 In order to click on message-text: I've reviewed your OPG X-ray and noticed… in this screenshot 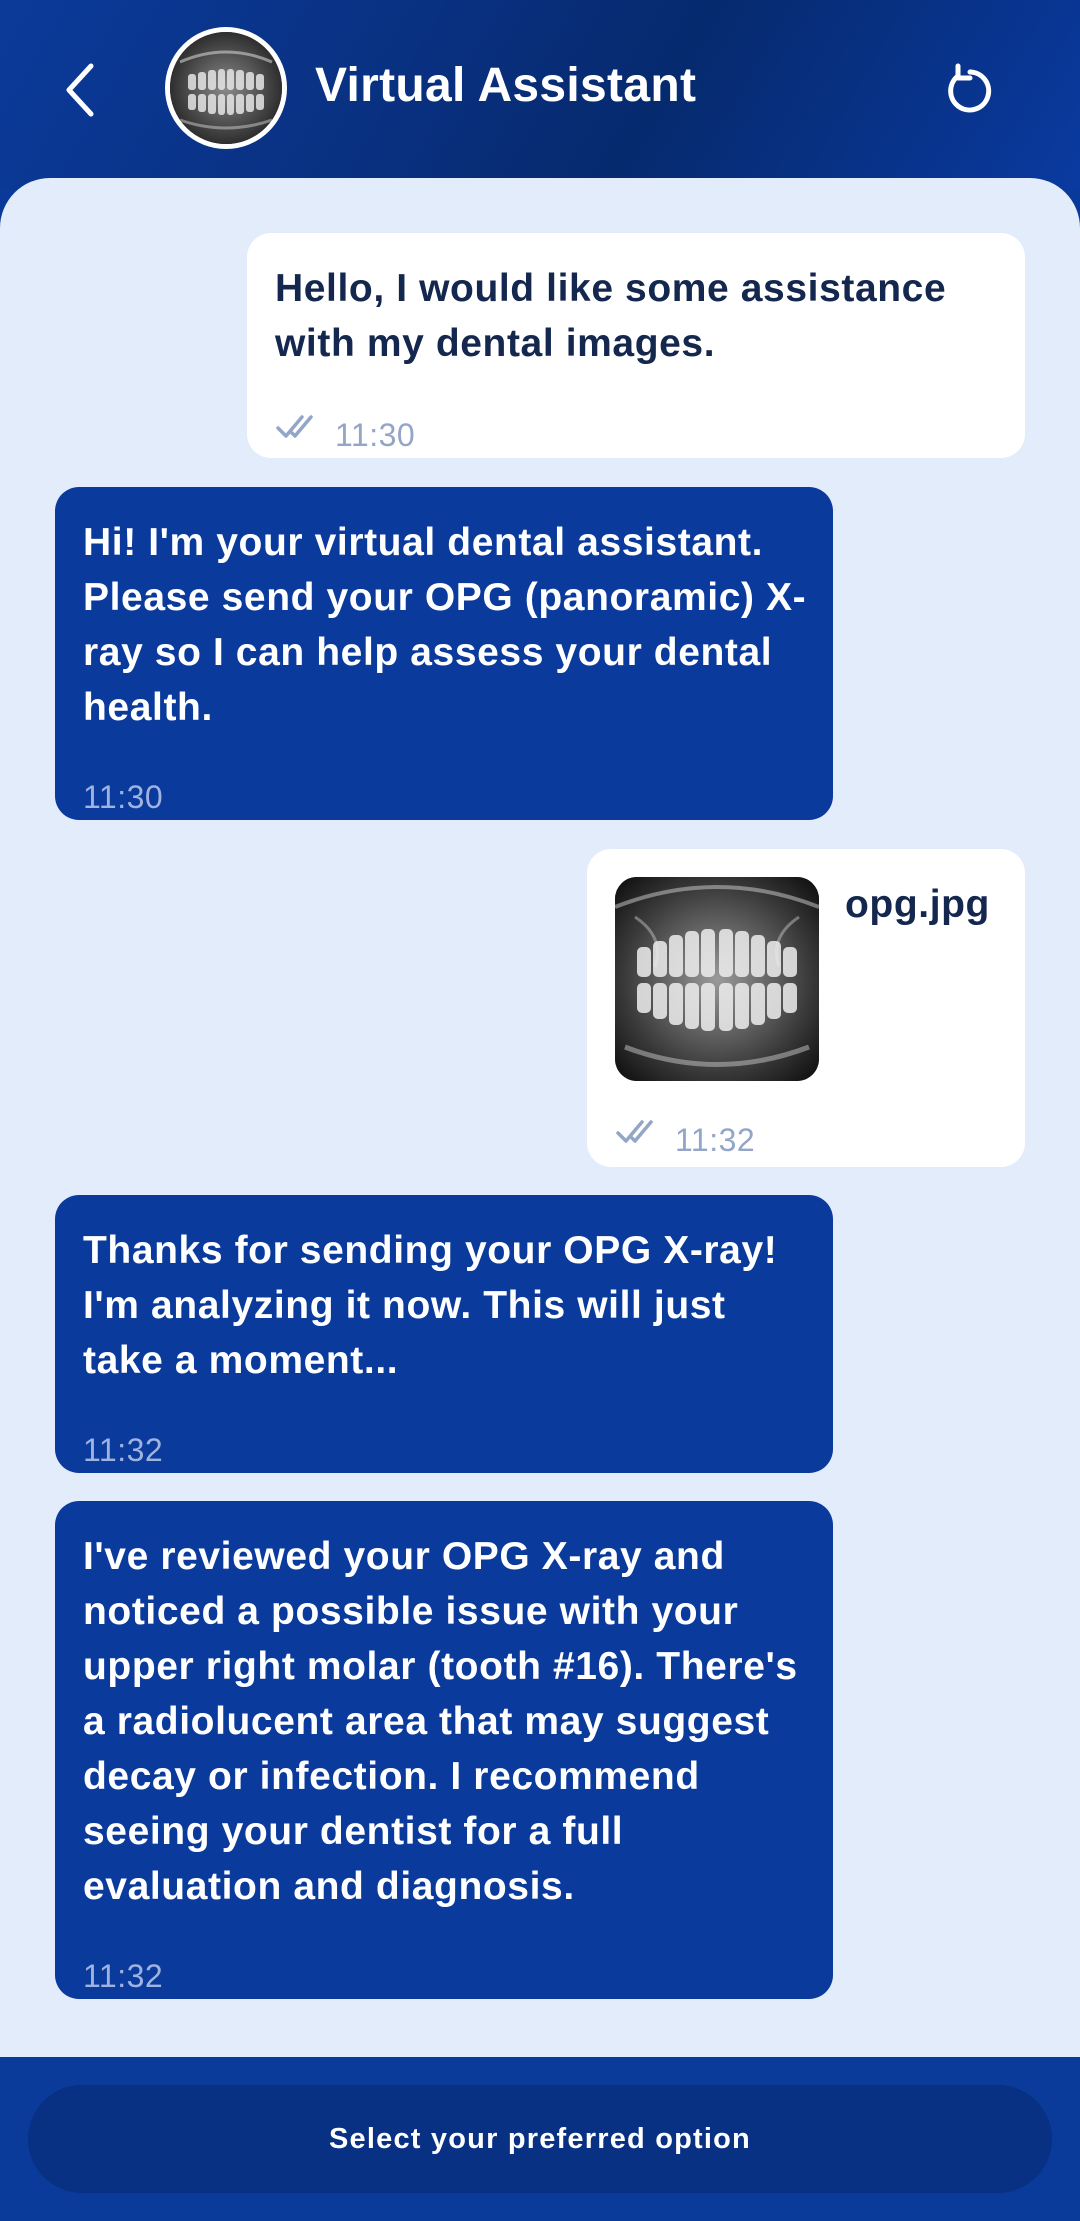, I will do `click(440, 1721)`.